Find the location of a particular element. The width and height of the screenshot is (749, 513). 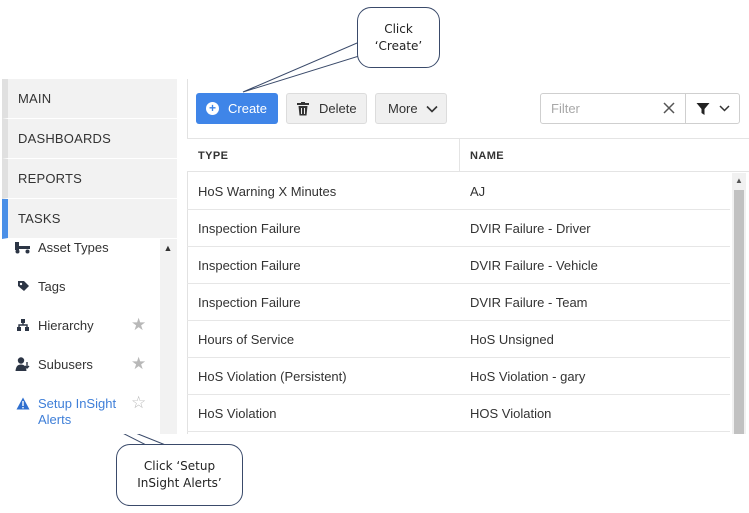

filter-box is located at coordinates (613, 108).